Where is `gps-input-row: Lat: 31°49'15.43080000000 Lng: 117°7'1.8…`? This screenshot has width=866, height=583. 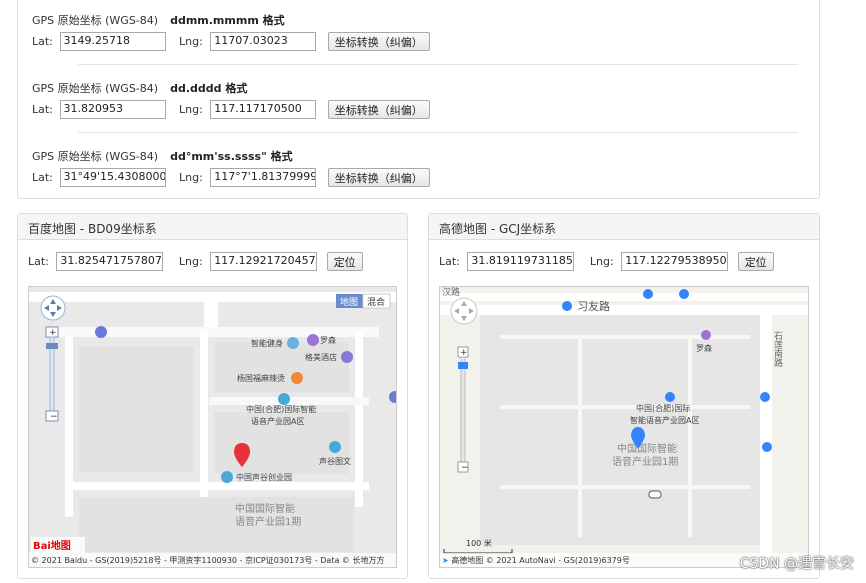 gps-input-row: Lat: 31°49'15.43080000000 Lng: 117°7'1.8… is located at coordinates (231, 178).